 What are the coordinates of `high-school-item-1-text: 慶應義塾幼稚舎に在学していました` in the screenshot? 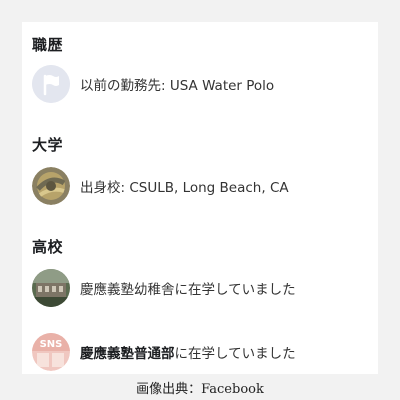 It's located at (188, 290).